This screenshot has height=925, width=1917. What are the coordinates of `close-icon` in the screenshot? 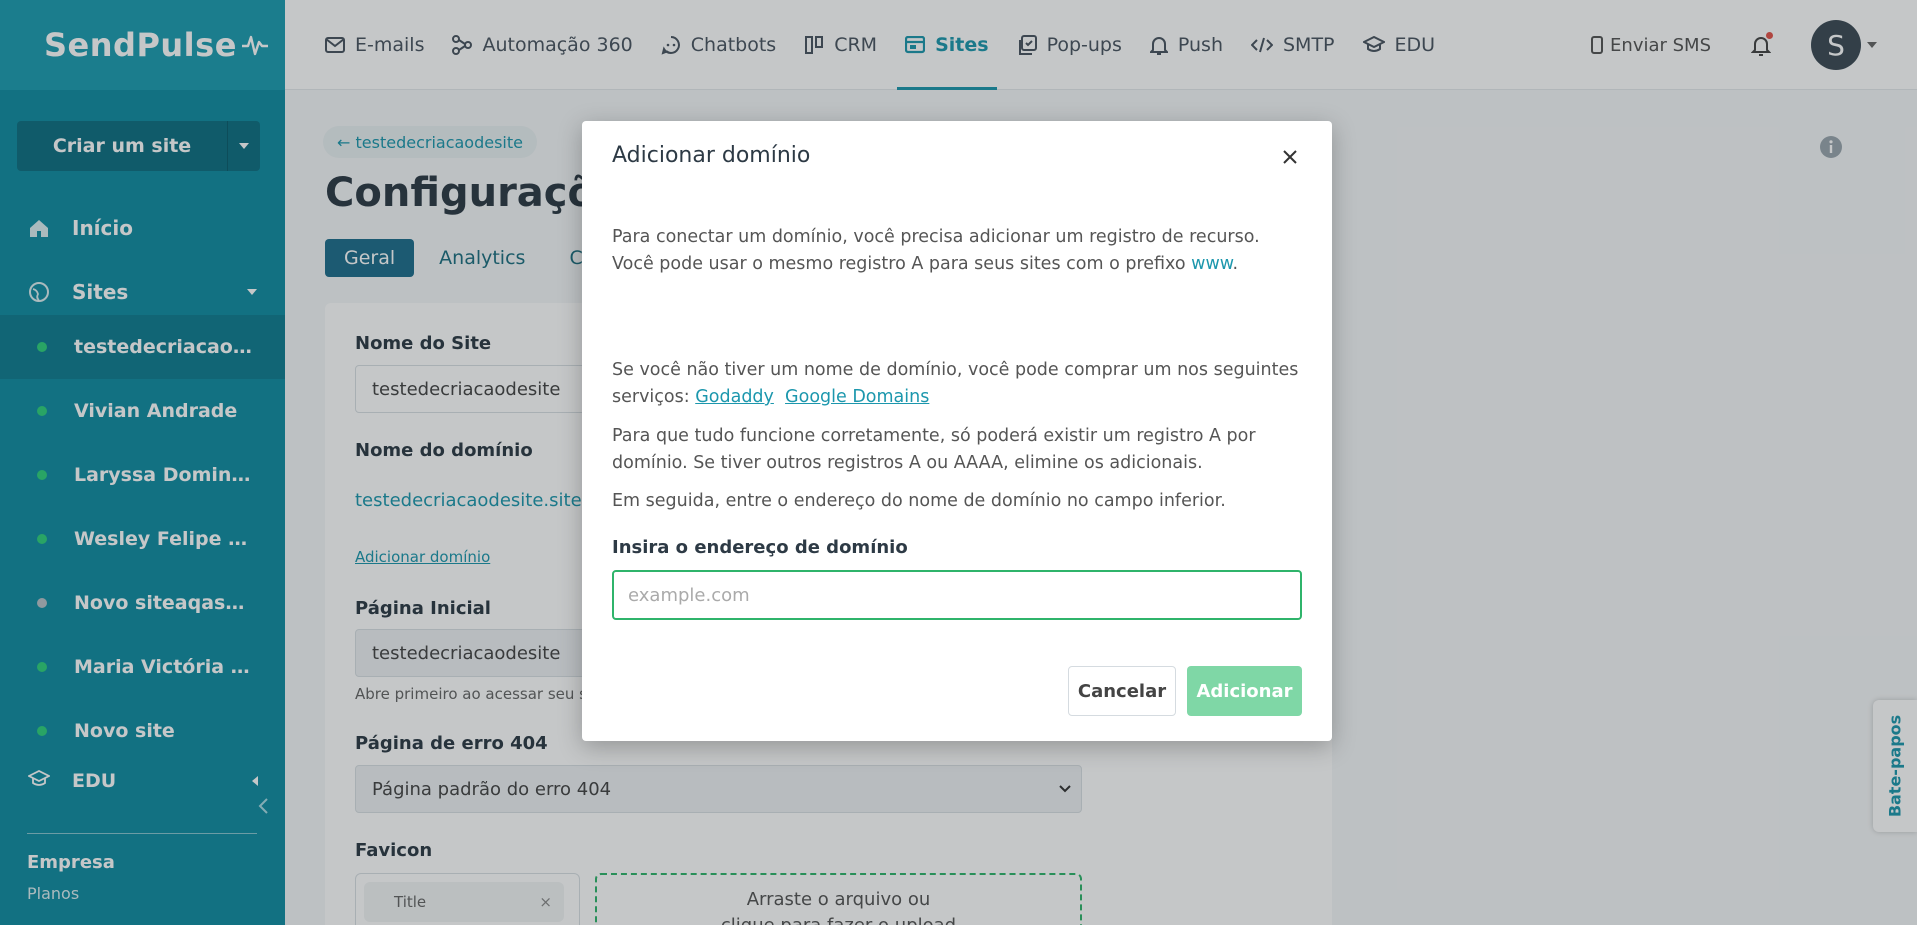 It's located at (1290, 157).